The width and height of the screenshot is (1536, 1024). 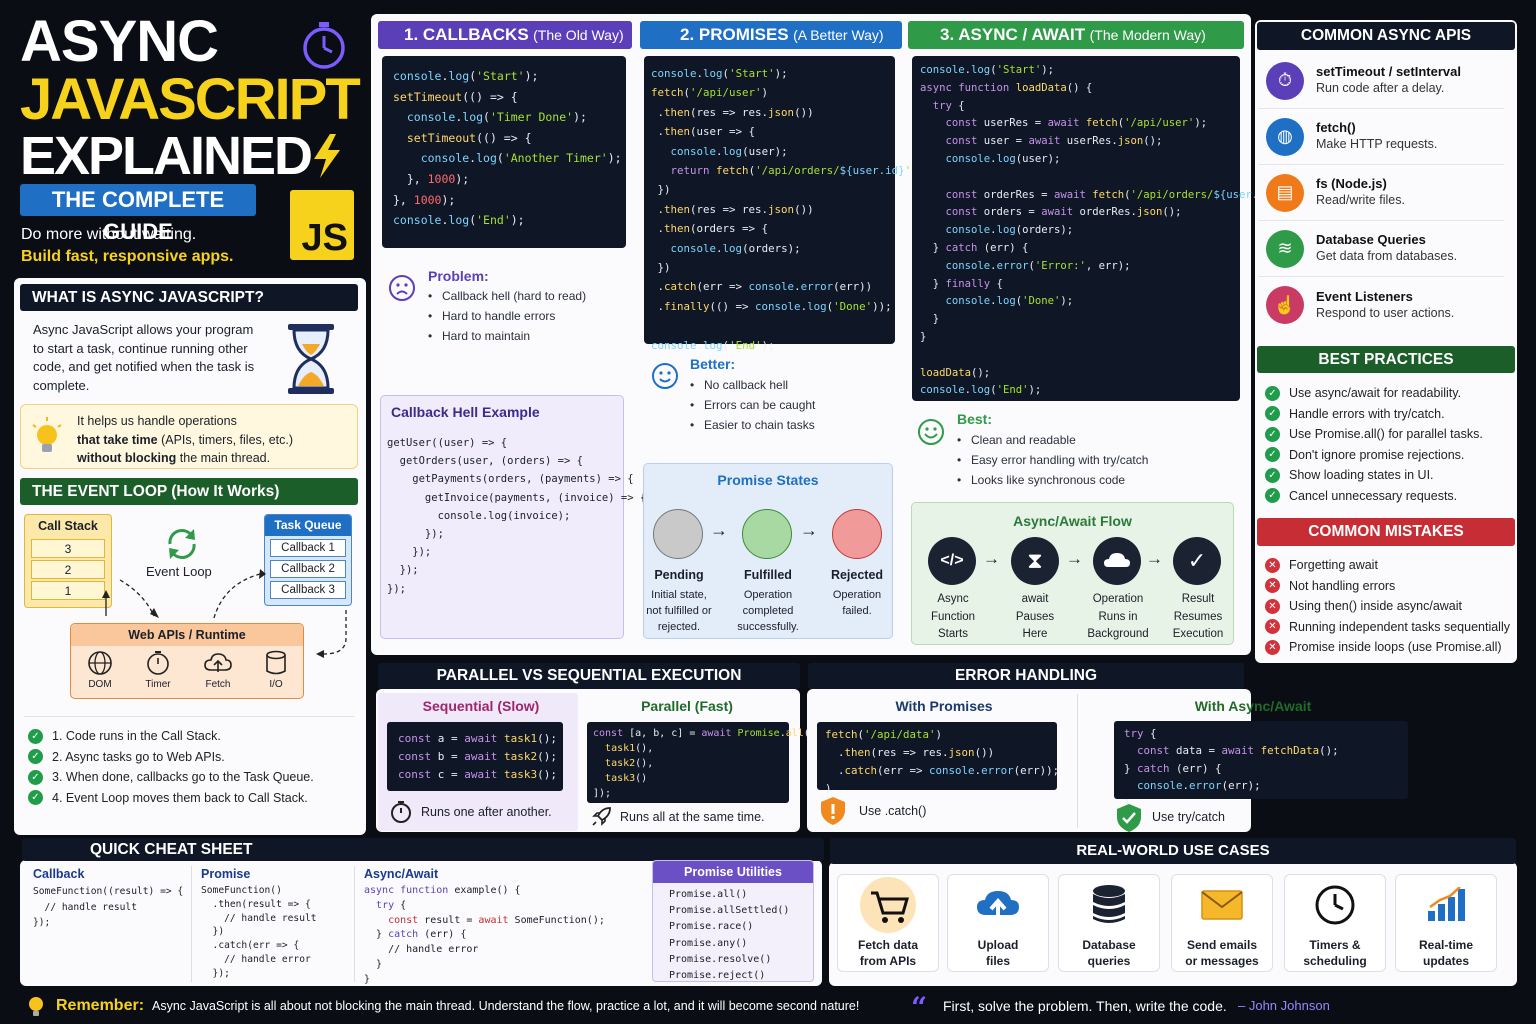 What do you see at coordinates (1390, 586) in the screenshot?
I see `mistake-item: ✕ Not handling errors` at bounding box center [1390, 586].